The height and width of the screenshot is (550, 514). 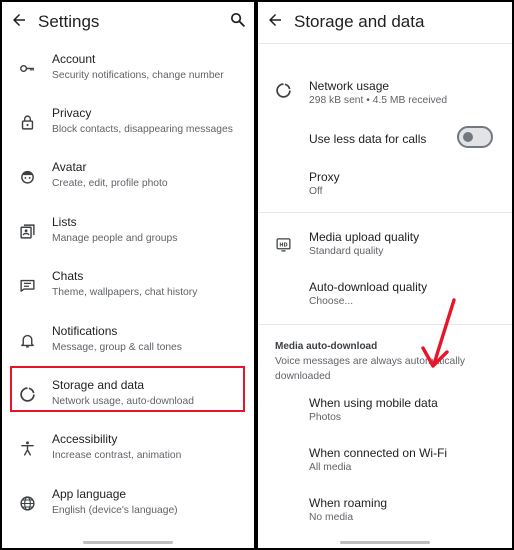 What do you see at coordinates (359, 21) in the screenshot?
I see `page-title: Storage and data` at bounding box center [359, 21].